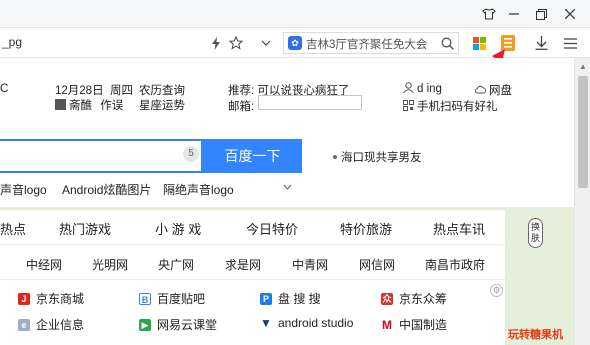 The height and width of the screenshot is (345, 590). What do you see at coordinates (500, 91) in the screenshot?
I see `netdisk-label: 网盘` at bounding box center [500, 91].